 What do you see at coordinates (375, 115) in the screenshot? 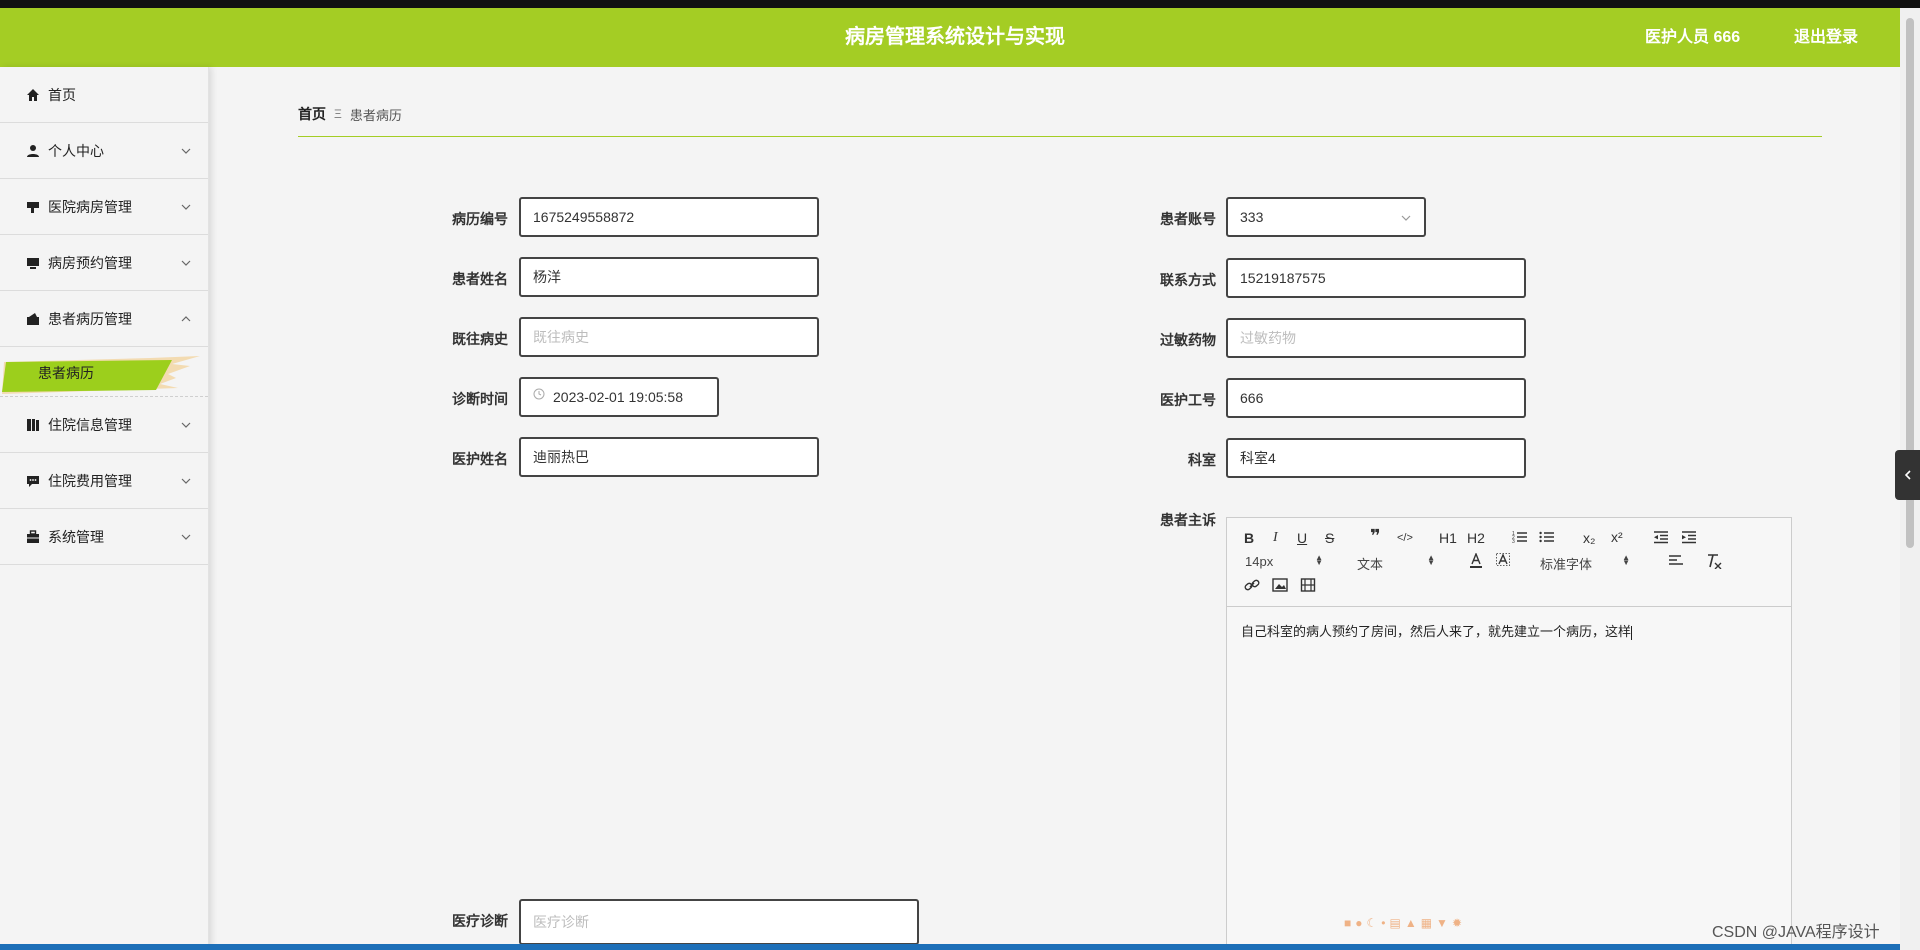
I see `breadcrumb-current: 患者病历` at bounding box center [375, 115].